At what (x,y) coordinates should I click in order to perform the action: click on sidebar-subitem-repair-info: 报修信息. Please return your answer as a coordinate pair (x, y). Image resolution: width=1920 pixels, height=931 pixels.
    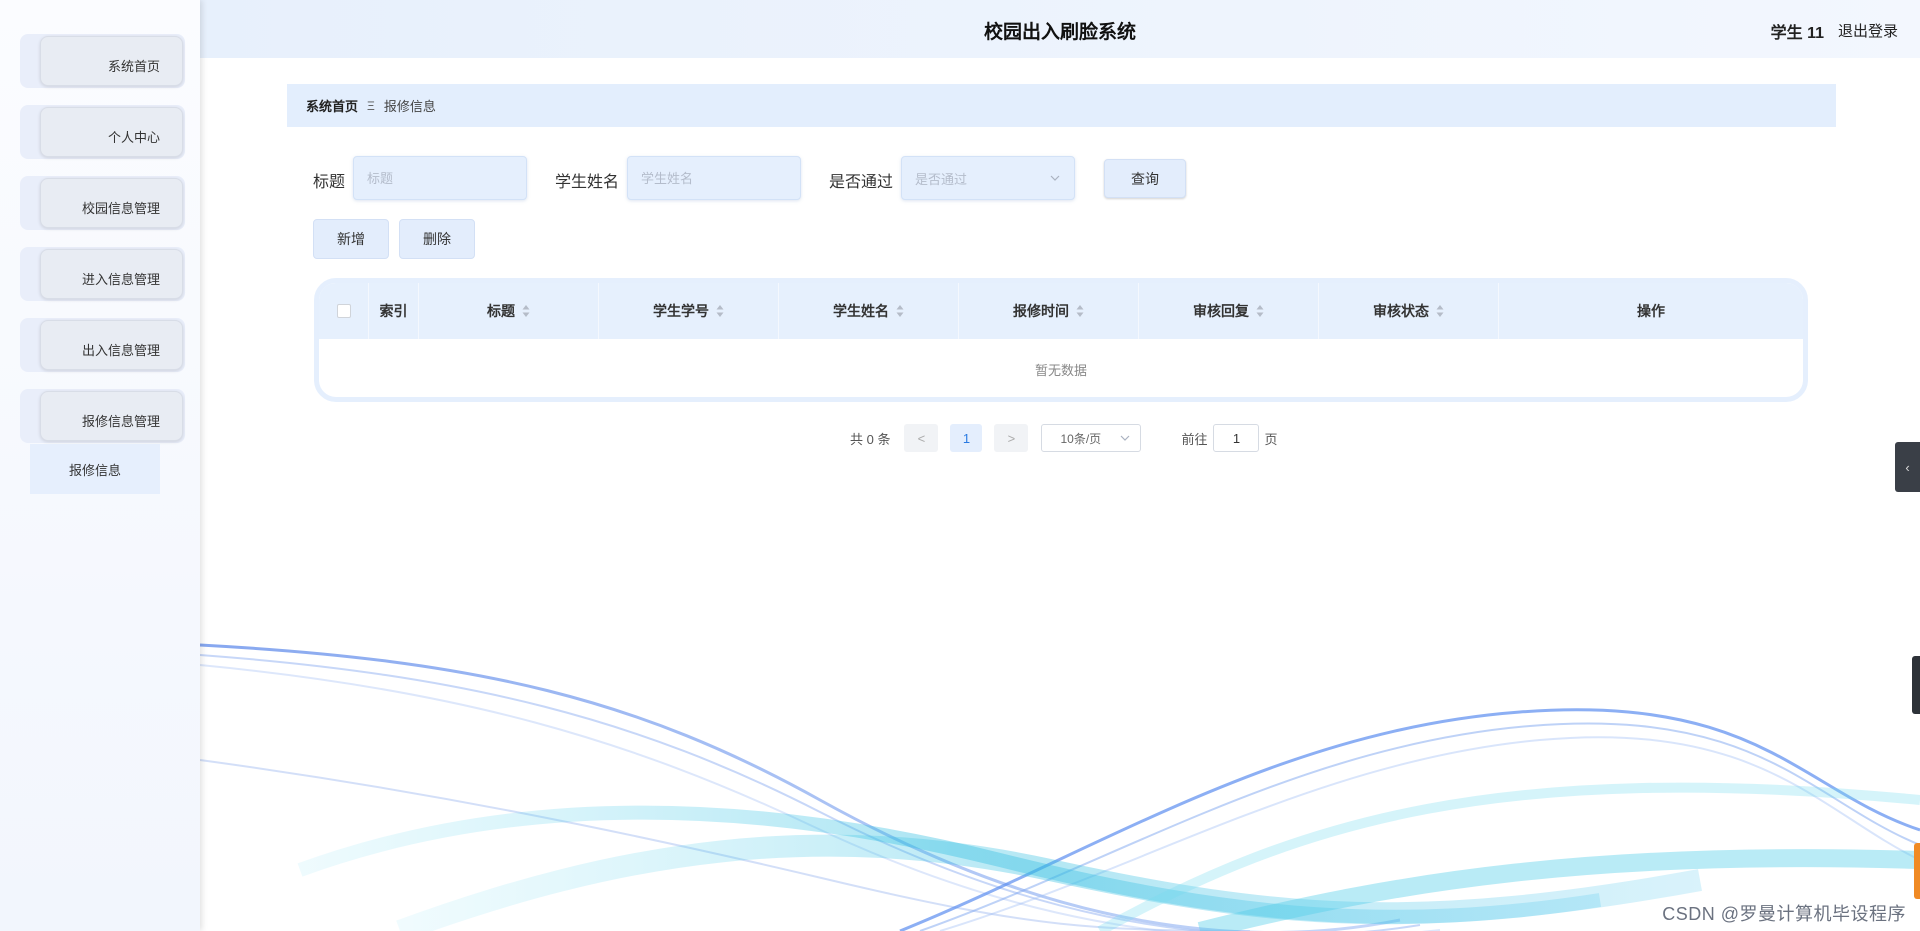
    Looking at the image, I should click on (95, 469).